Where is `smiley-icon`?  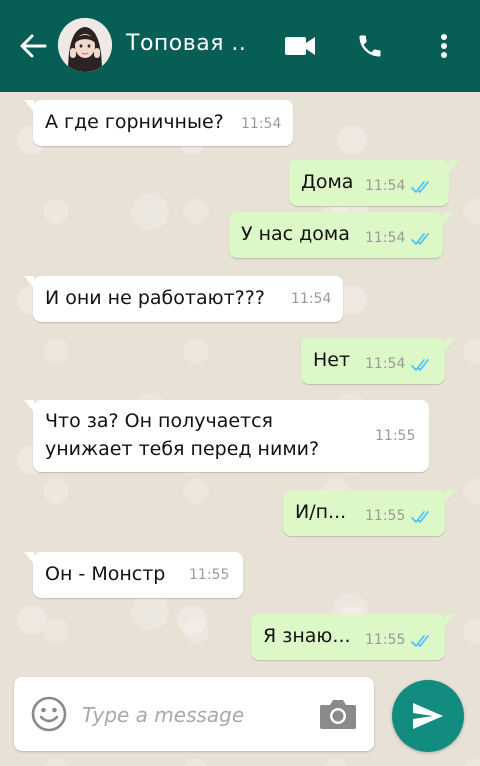
smiley-icon is located at coordinates (49, 714).